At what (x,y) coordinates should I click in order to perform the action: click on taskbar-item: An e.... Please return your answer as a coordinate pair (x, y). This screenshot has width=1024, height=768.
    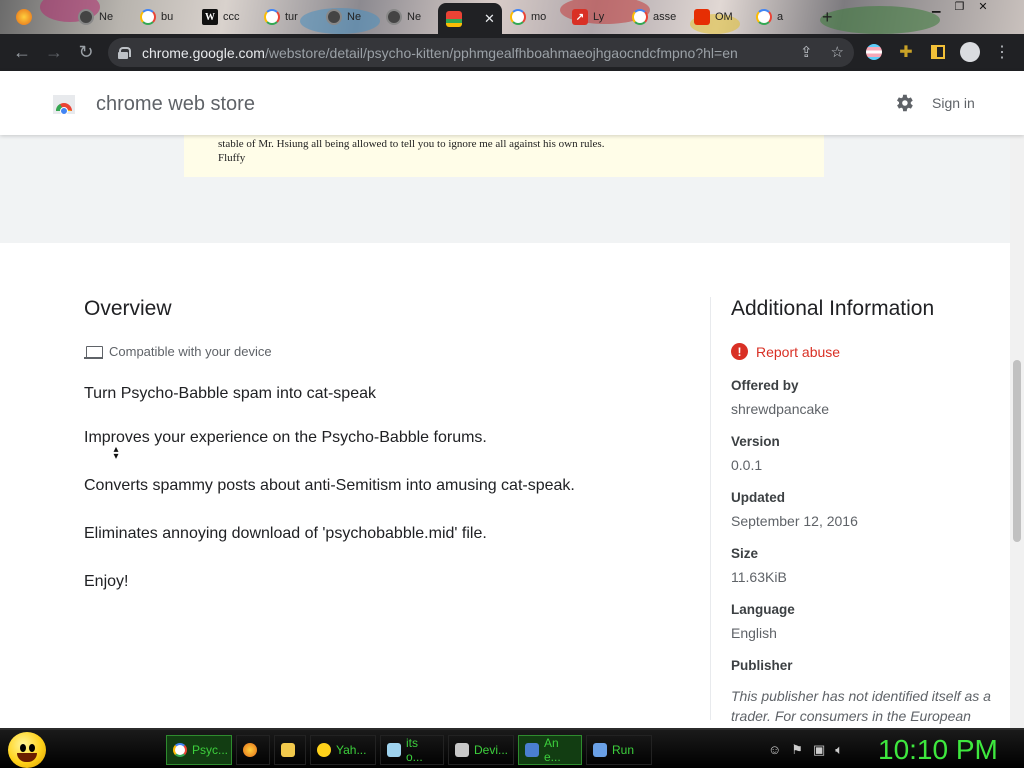
    Looking at the image, I should click on (550, 750).